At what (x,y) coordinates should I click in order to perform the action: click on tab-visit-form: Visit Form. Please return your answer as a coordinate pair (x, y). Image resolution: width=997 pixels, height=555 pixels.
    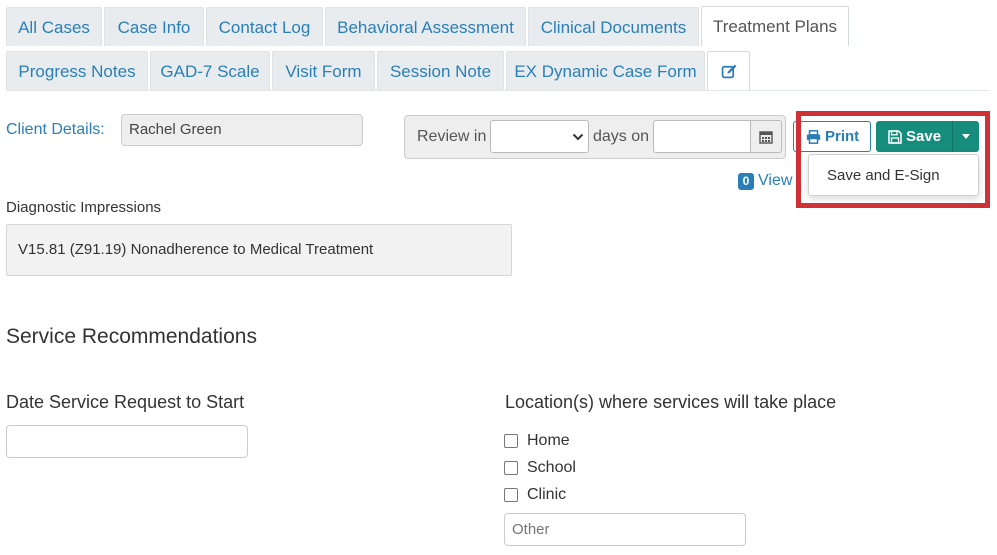
    Looking at the image, I should click on (323, 70).